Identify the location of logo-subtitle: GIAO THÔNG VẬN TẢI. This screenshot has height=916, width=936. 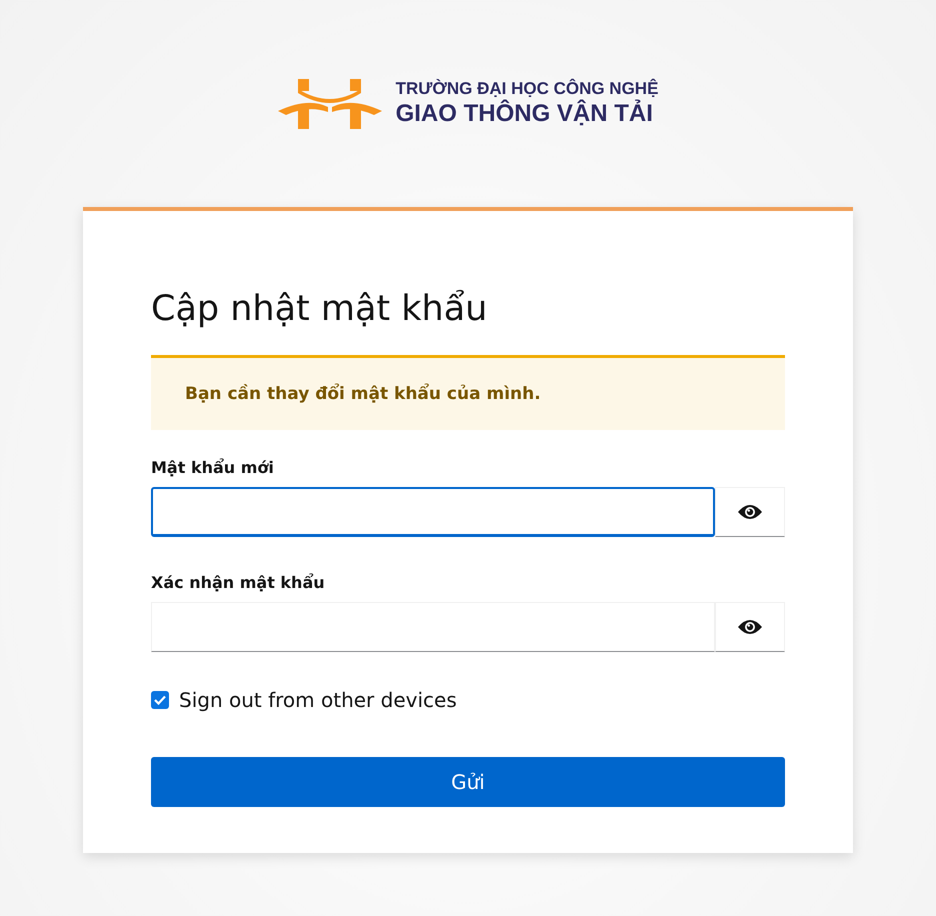
(525, 113).